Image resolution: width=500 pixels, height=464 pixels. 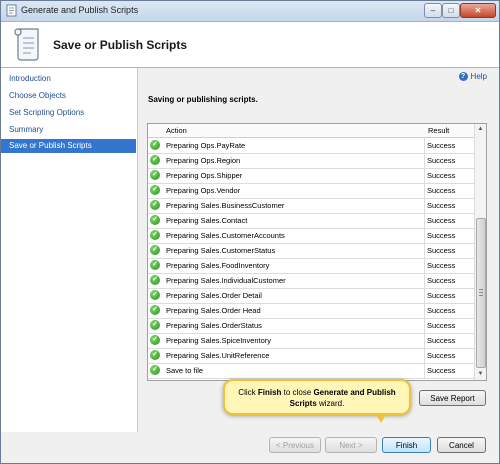 I want to click on row-action: Preparing Sales.CustomerAccounts, so click(x=294, y=235).